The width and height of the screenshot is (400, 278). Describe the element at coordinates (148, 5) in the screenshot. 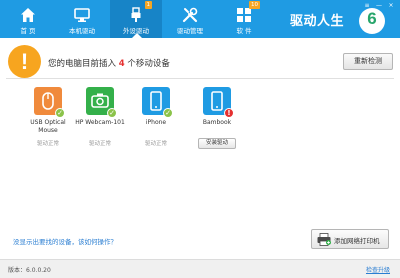

I see `tab-badge: 1` at that location.